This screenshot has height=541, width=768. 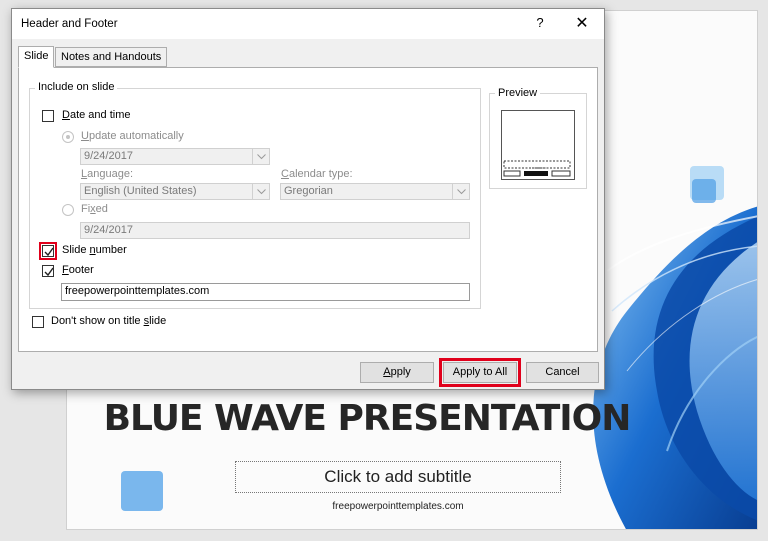 What do you see at coordinates (94, 250) in the screenshot?
I see `slide-number-label: Slide number` at bounding box center [94, 250].